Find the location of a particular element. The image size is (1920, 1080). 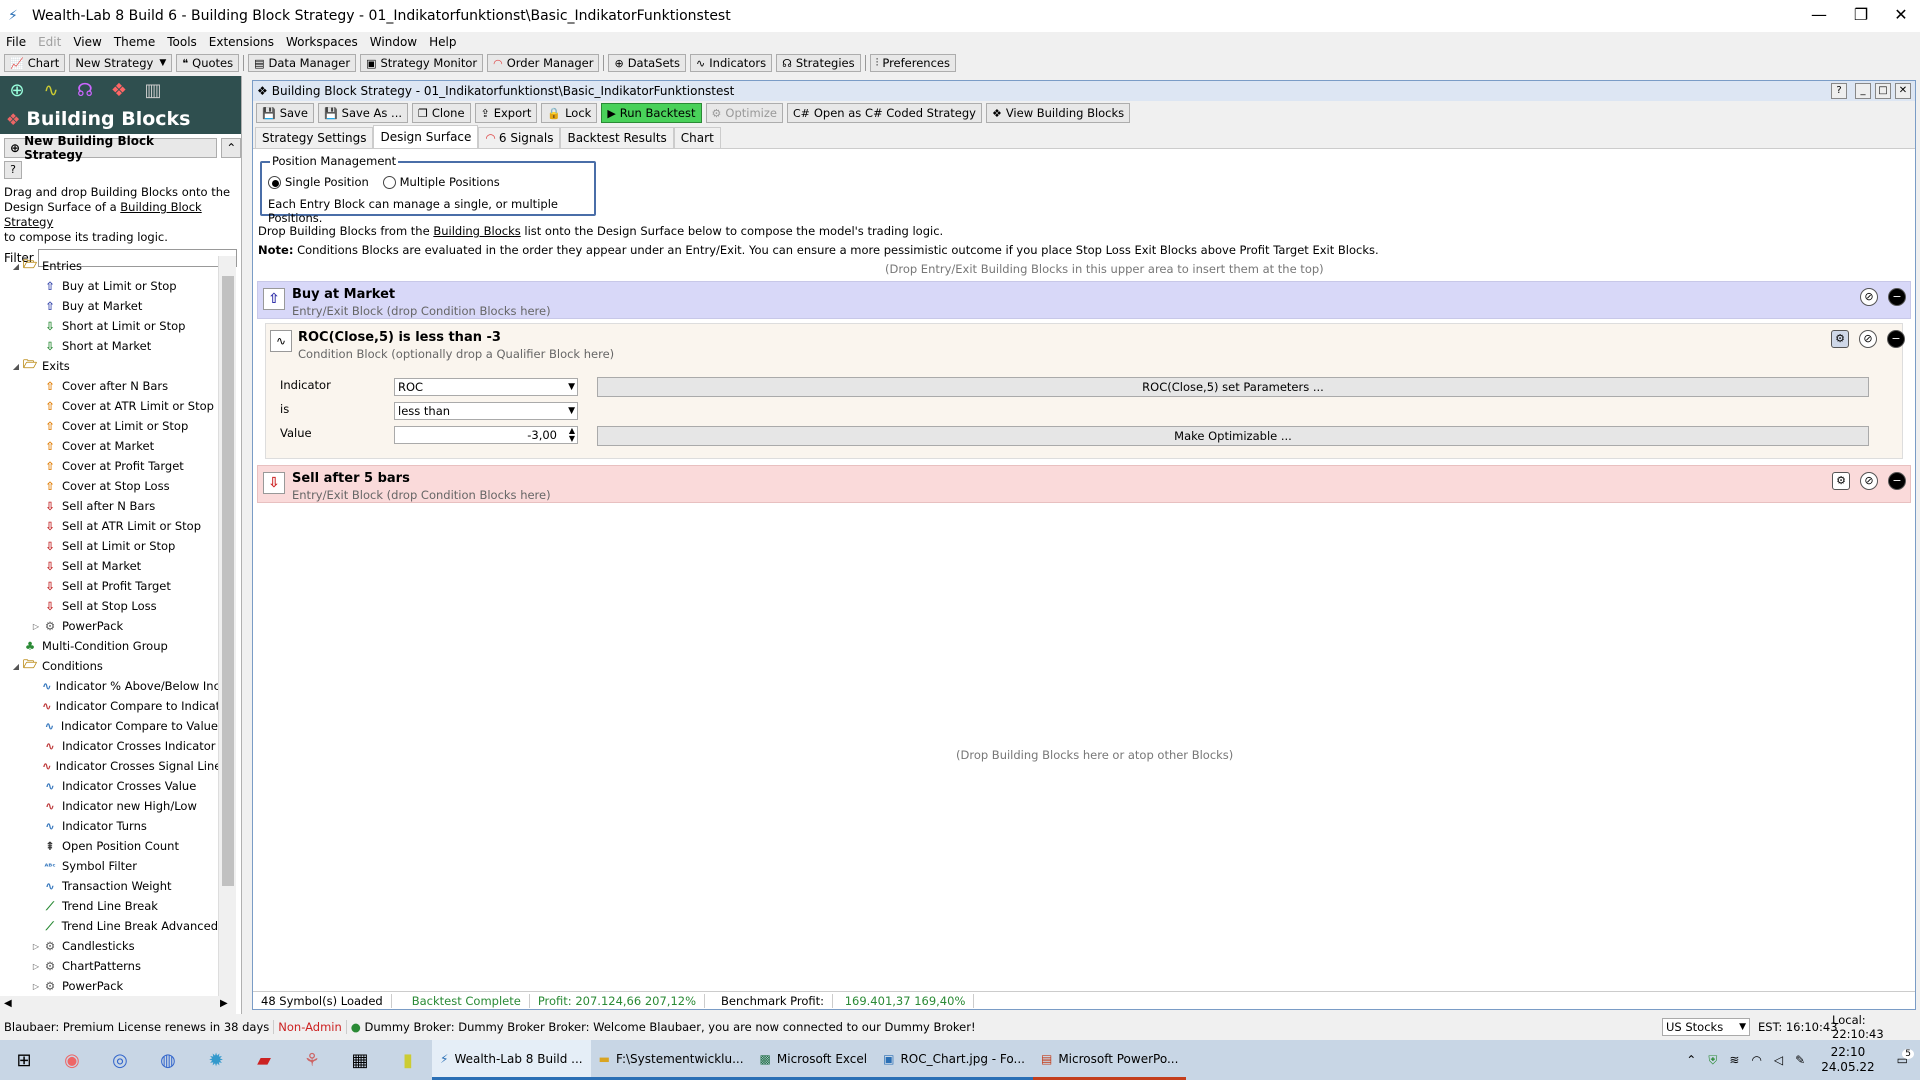

brain-icon: ☊ is located at coordinates (85, 90).